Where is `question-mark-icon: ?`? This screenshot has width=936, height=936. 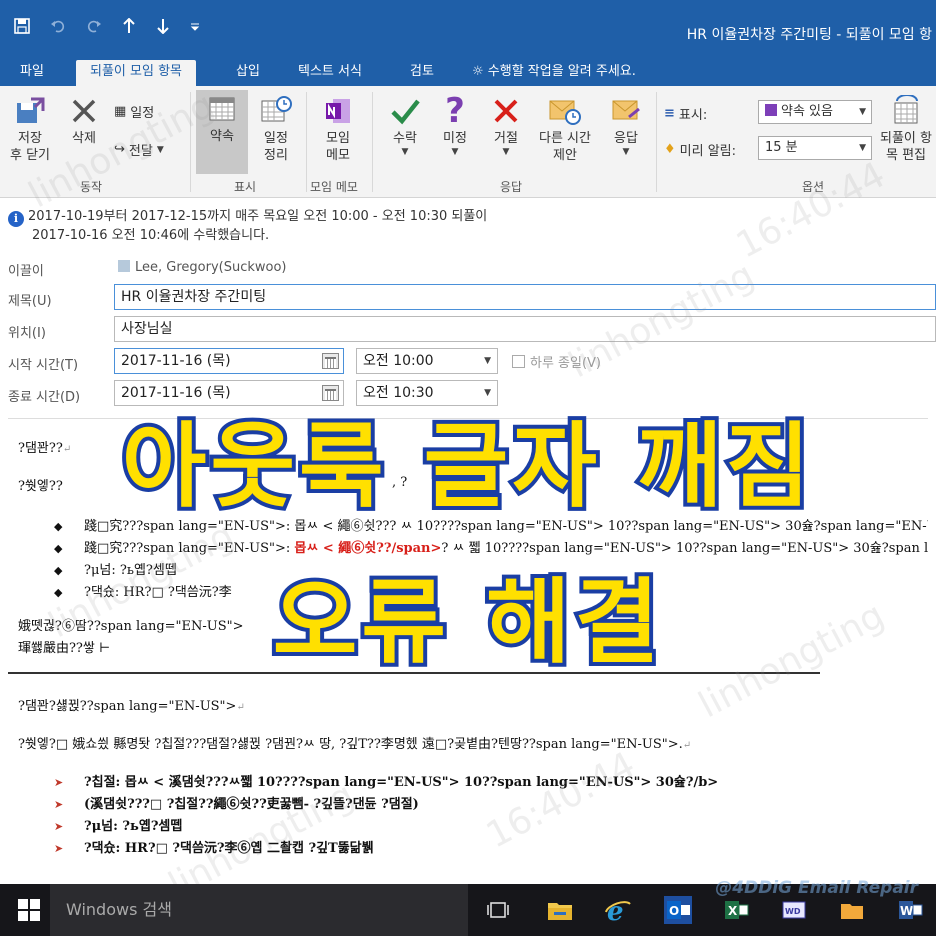
question-mark-icon: ? is located at coordinates (455, 111).